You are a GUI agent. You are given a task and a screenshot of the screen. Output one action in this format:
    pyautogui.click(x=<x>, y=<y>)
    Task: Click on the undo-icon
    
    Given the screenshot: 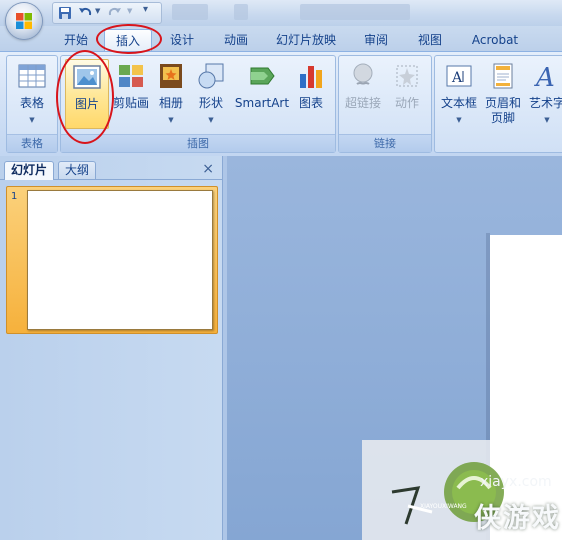 What is the action you would take?
    pyautogui.click(x=85, y=13)
    